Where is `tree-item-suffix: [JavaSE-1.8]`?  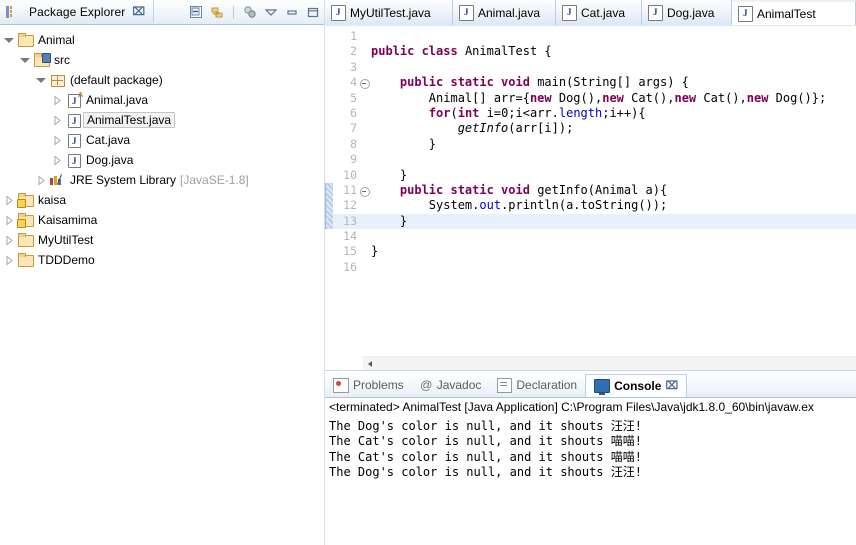
tree-item-suffix: [JavaSE-1.8] is located at coordinates (214, 180).